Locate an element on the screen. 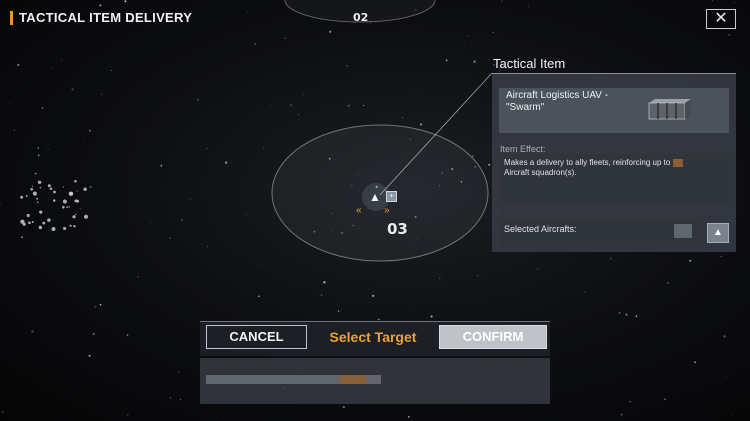 Image resolution: width=750 pixels, height=421 pixels. confirm-button: CONFIRM is located at coordinates (493, 337).